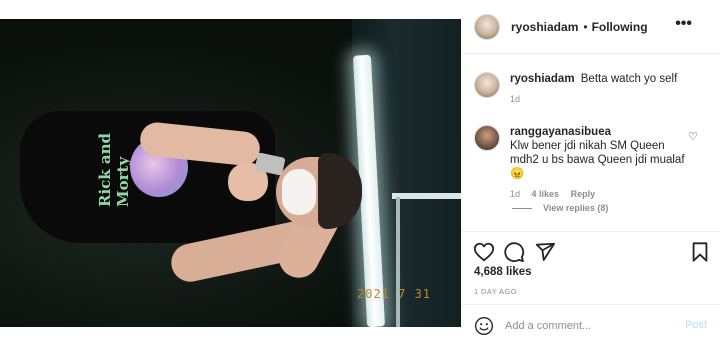  Describe the element at coordinates (542, 79) in the screenshot. I see `comment-username: ryoshiadam` at that location.